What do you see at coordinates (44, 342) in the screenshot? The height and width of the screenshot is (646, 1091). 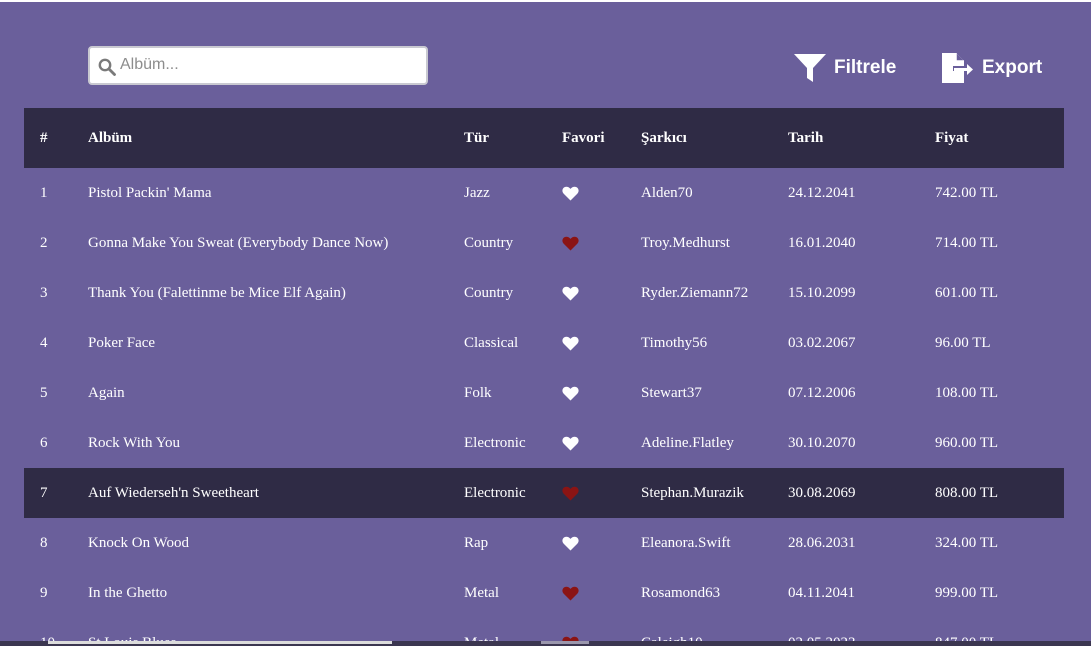 I see `row-number: 4` at bounding box center [44, 342].